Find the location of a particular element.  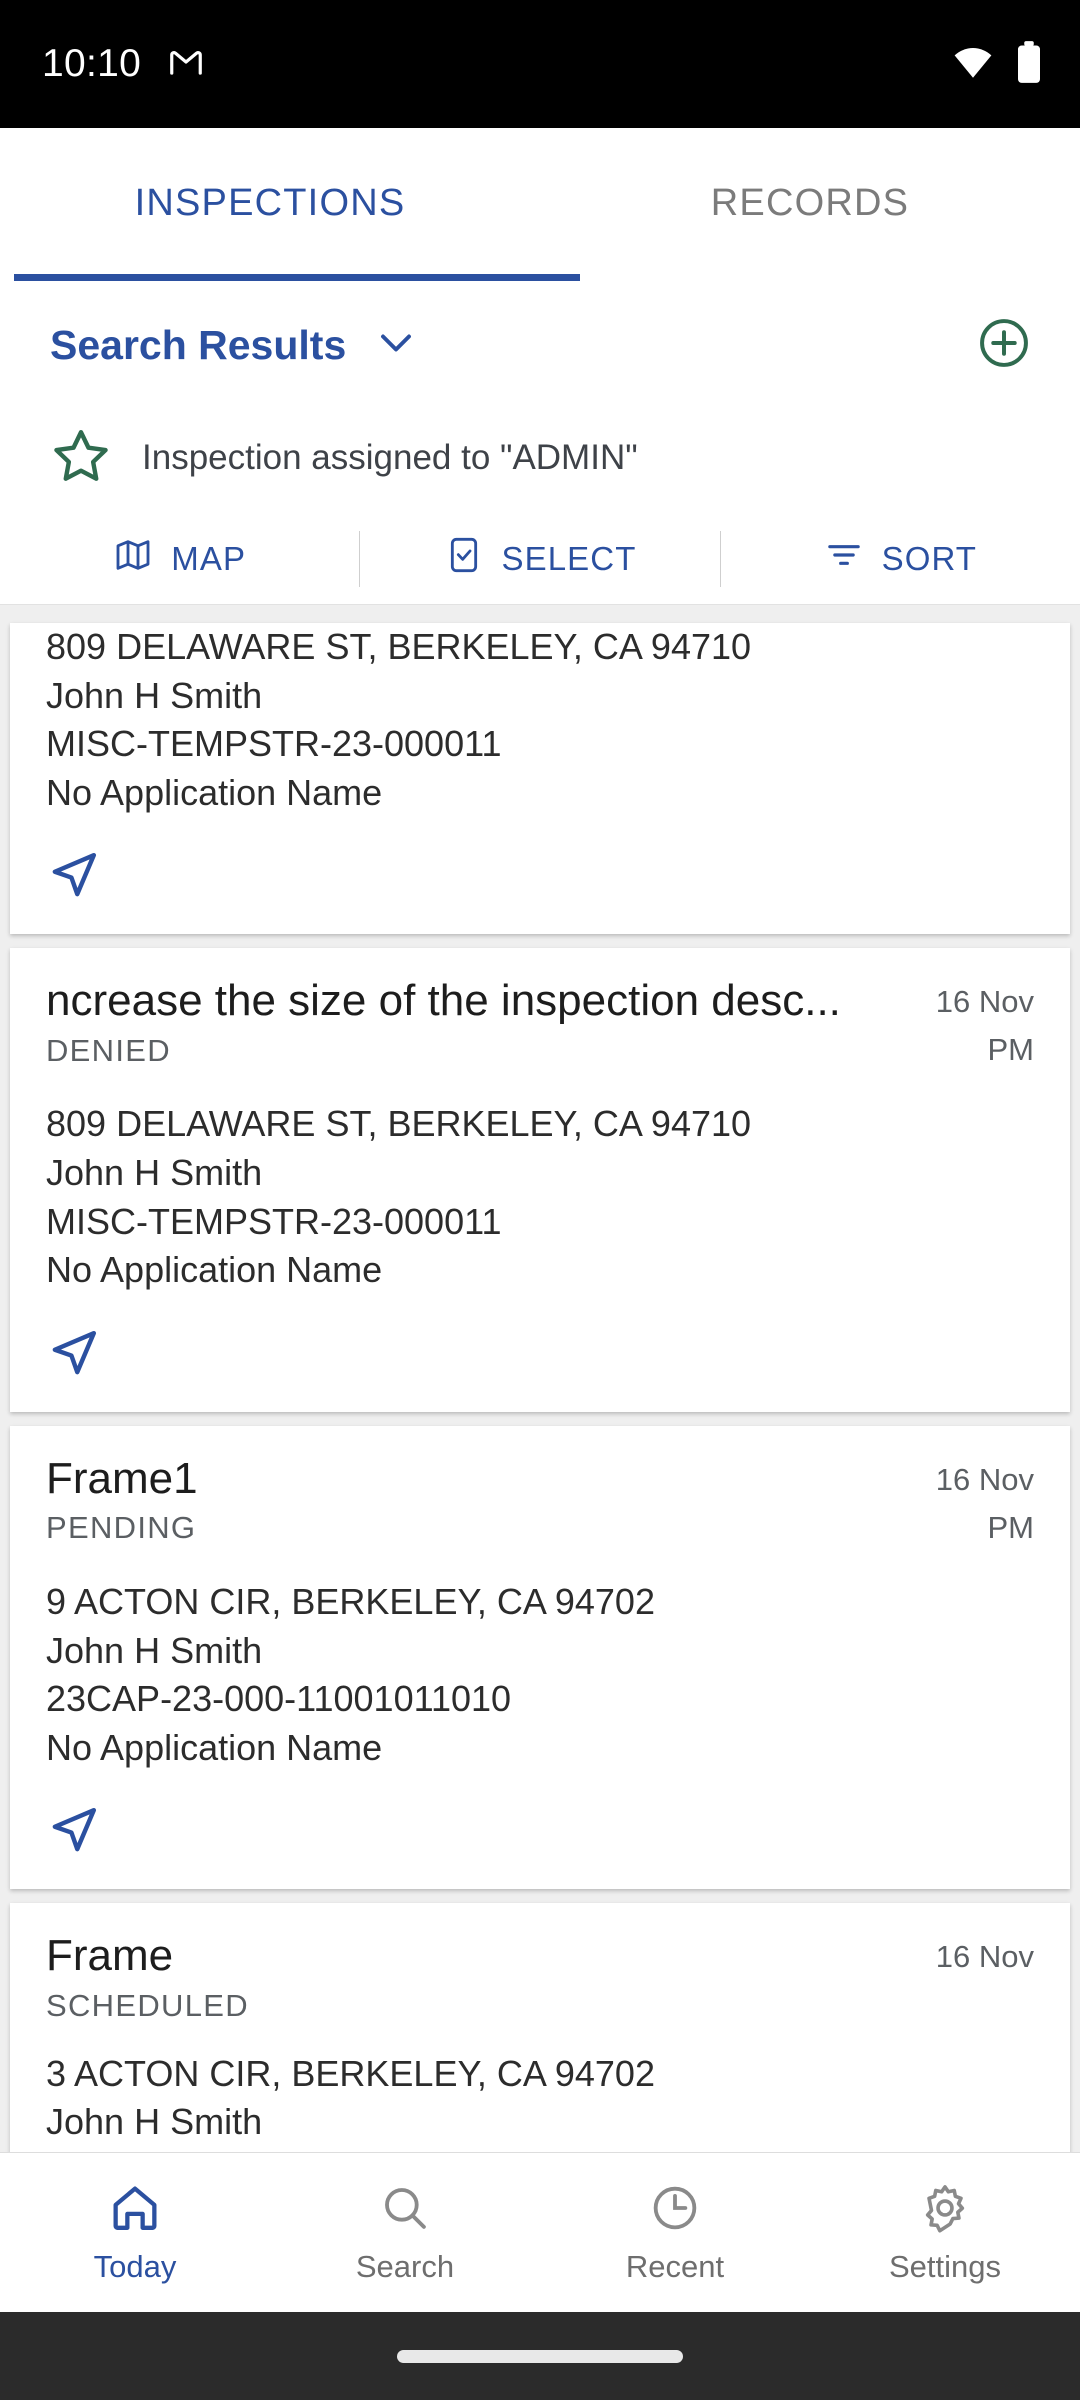

card-record: 23CAP-23-000-11001011010 is located at coordinates (279, 1699).